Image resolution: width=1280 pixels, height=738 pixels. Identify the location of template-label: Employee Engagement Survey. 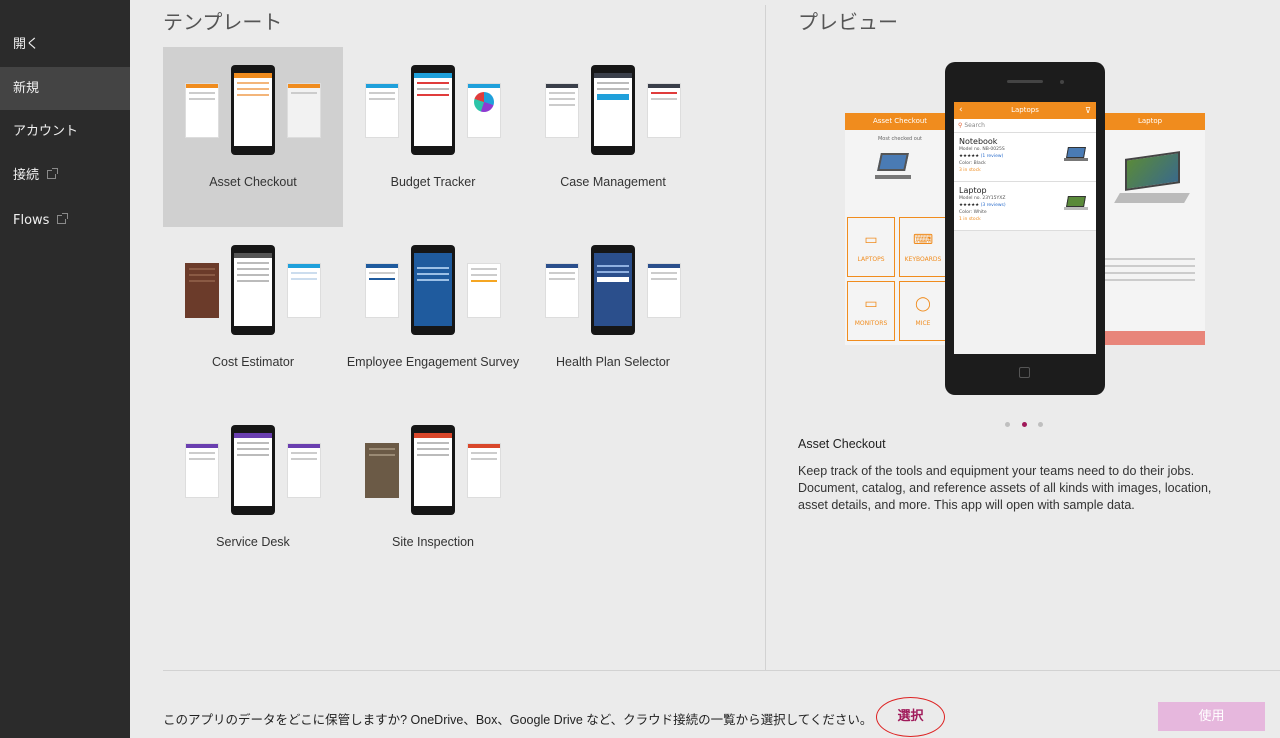
(433, 362).